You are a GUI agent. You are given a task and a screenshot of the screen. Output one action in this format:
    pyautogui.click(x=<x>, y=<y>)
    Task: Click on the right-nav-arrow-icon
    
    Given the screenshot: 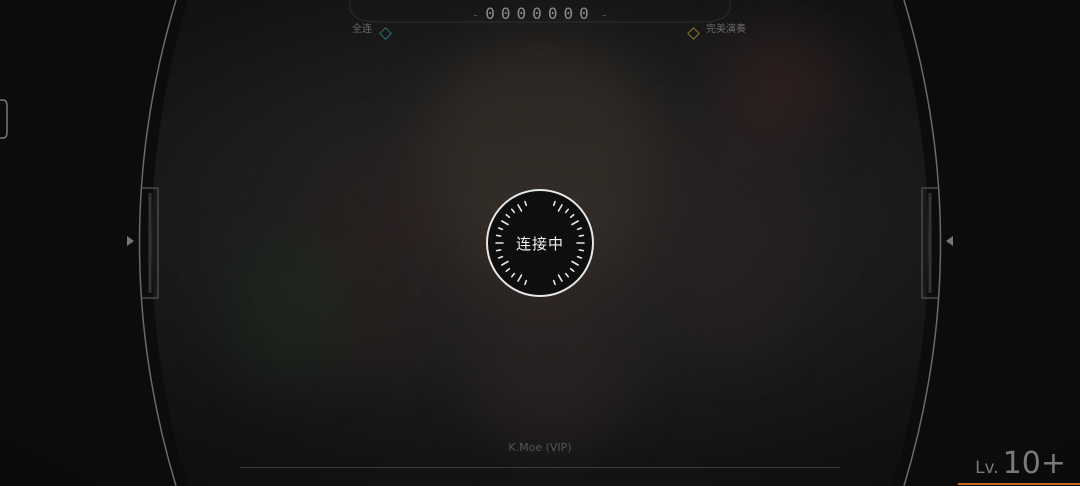 What is the action you would take?
    pyautogui.click(x=949, y=241)
    